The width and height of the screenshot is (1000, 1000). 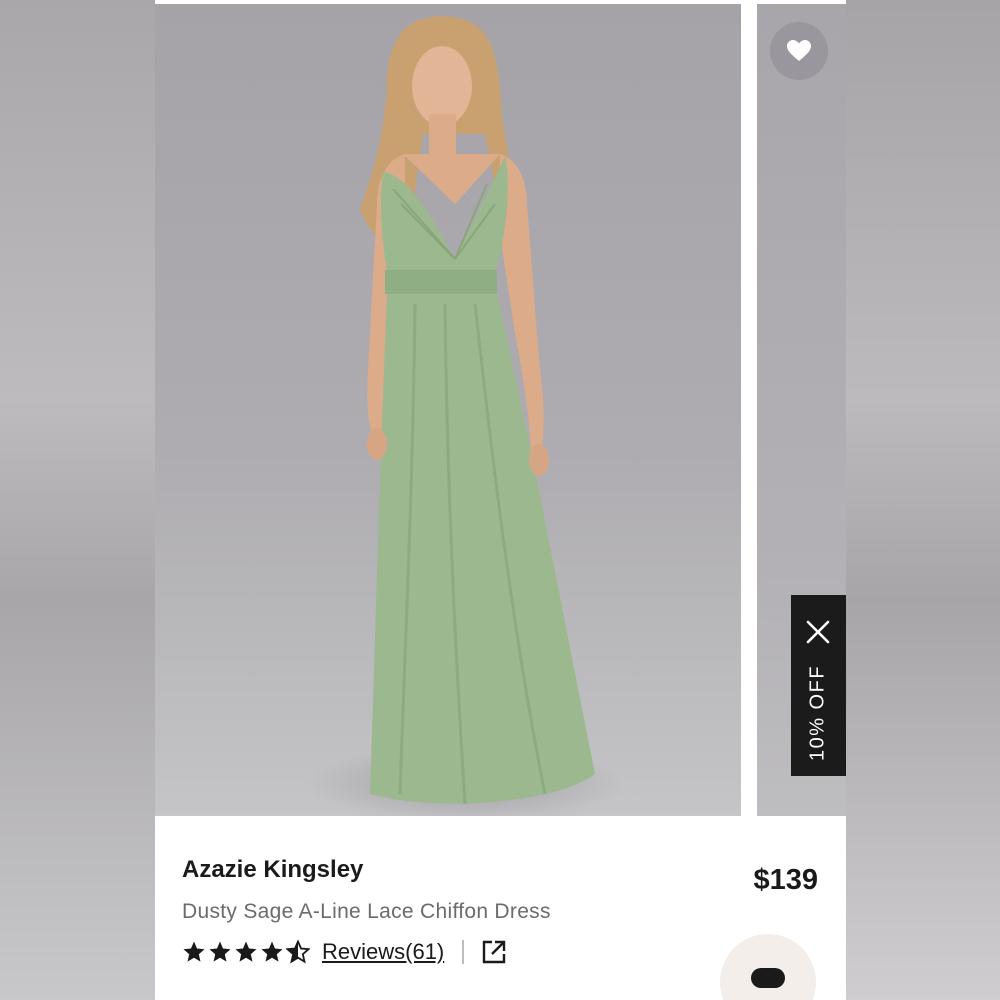 What do you see at coordinates (366, 912) in the screenshot?
I see `product-name: Dusty Sage A-Line Lace Chiffon Dress` at bounding box center [366, 912].